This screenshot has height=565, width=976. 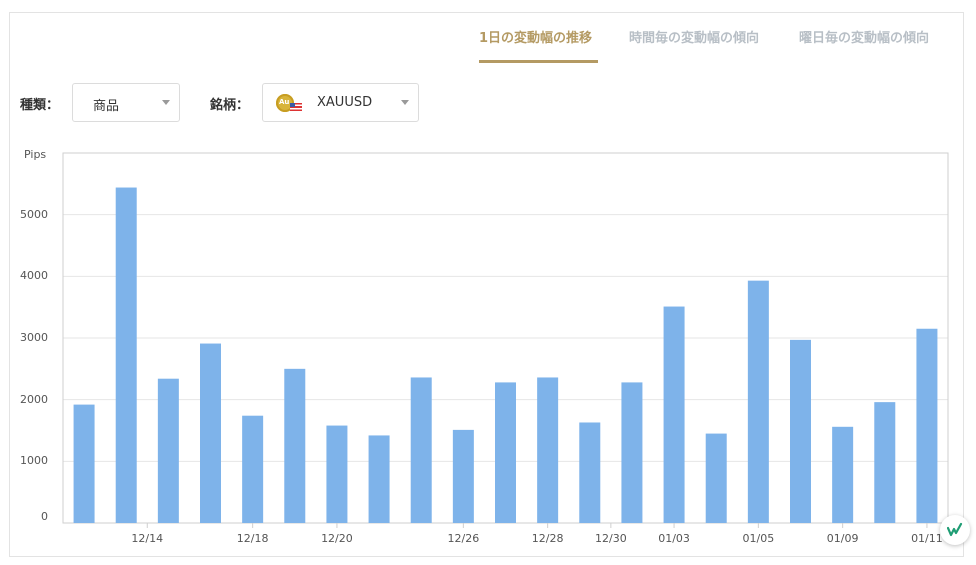 I want to click on x-tick-label: 12/30, so click(x=611, y=538).